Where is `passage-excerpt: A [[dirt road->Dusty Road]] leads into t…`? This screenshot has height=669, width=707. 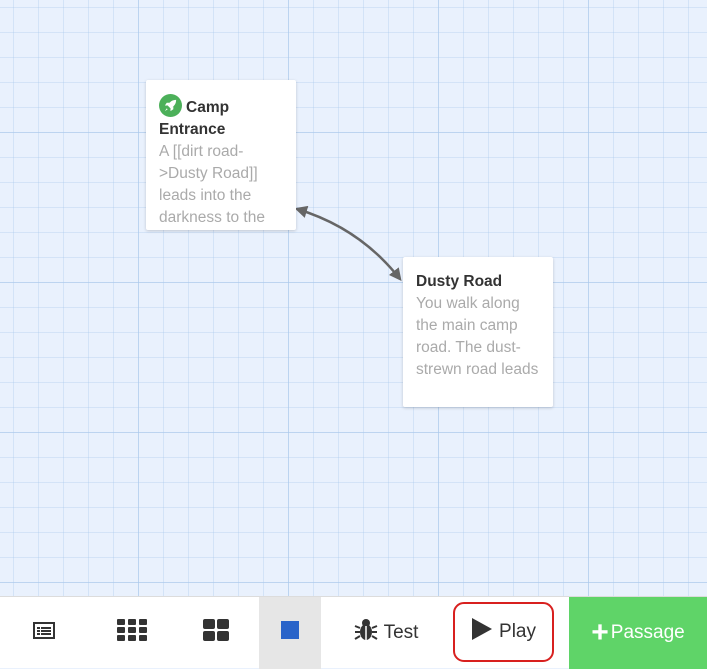
passage-excerpt: A [[dirt road->Dusty Road]] leads into t… is located at coordinates (212, 184).